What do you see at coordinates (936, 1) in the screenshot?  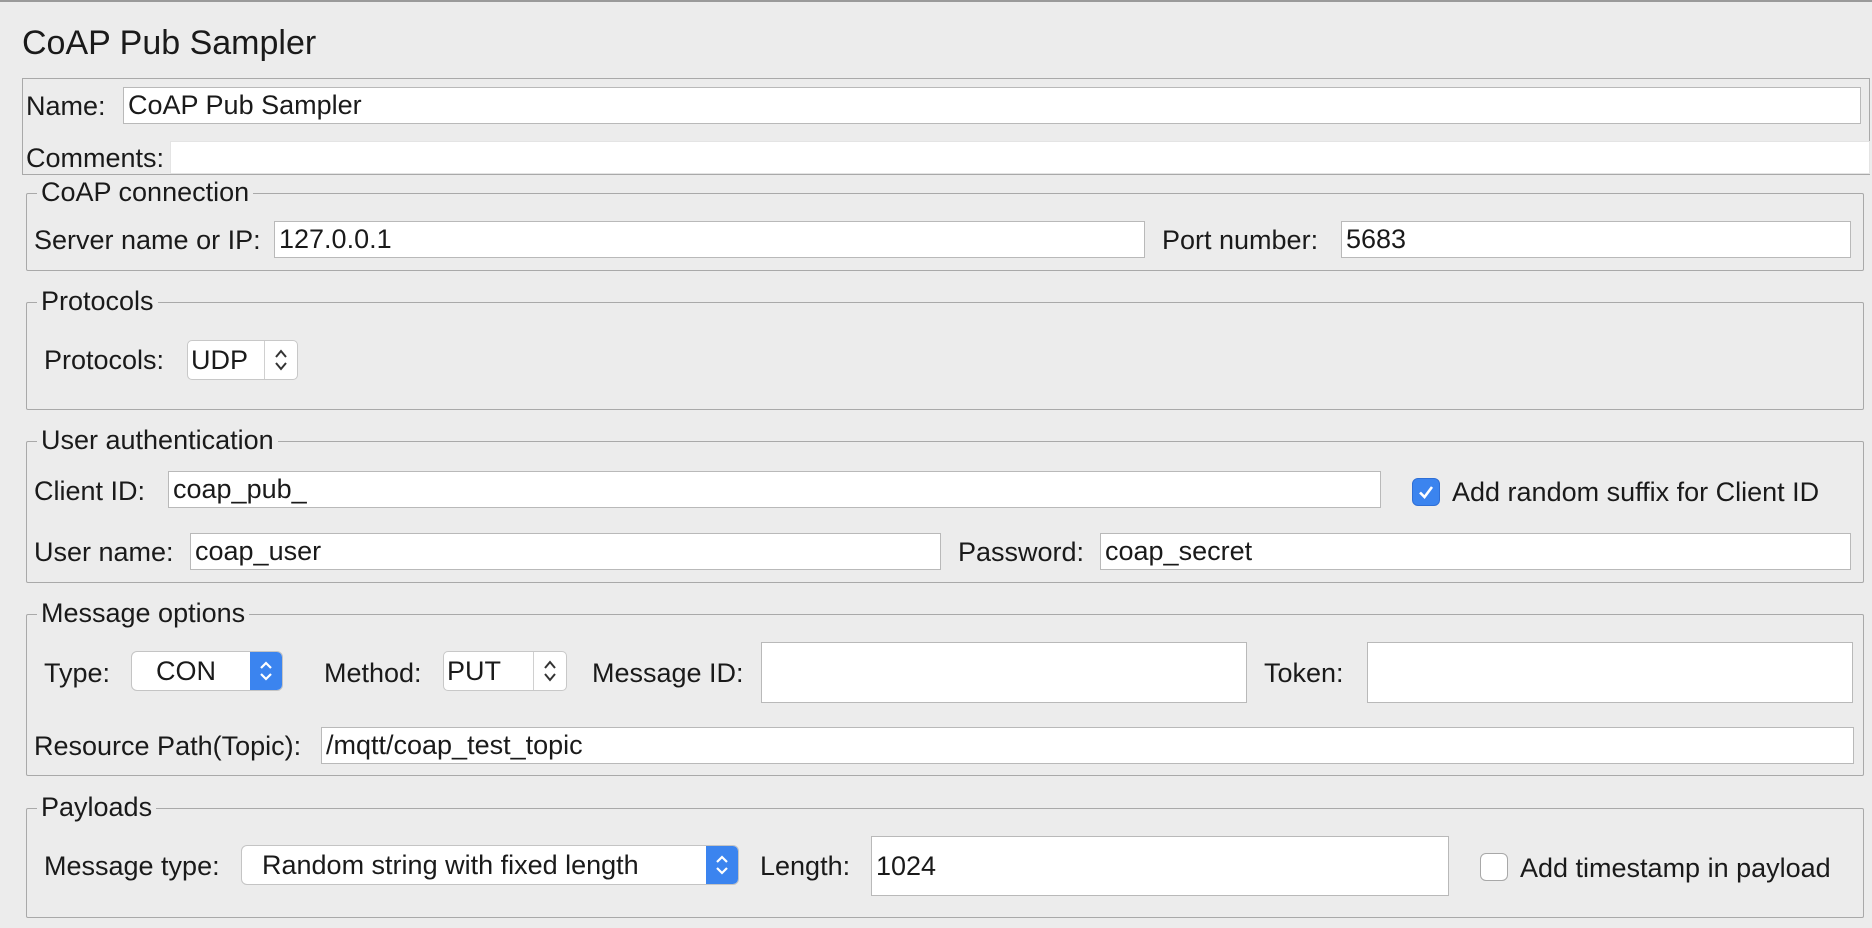 I see `window-top-border` at bounding box center [936, 1].